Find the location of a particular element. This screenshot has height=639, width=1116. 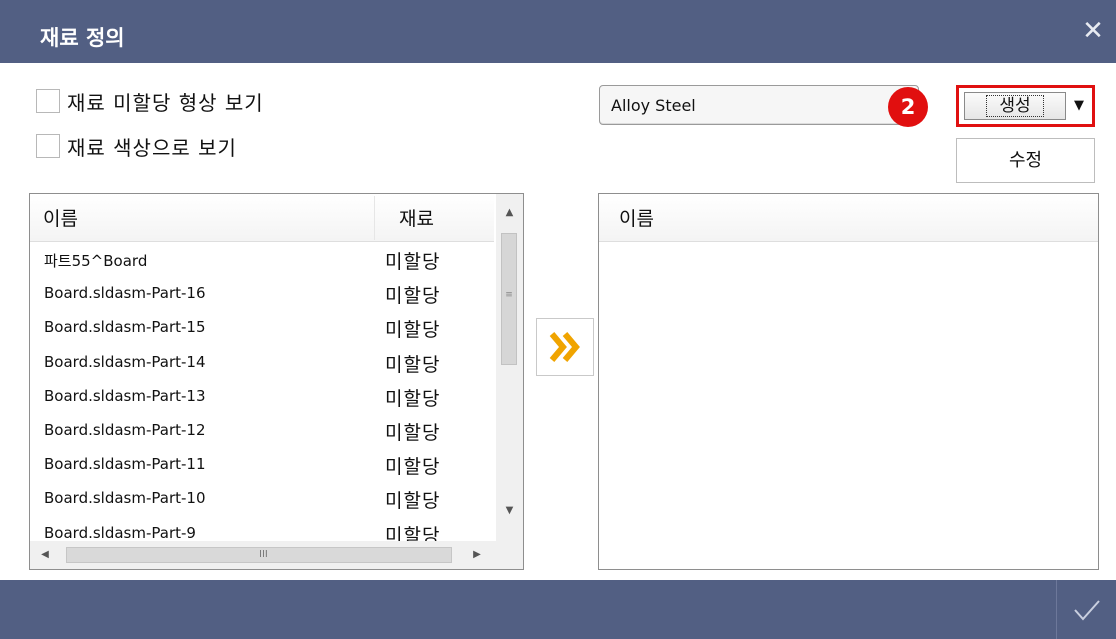

vertical-scrollbar: ▲ ≡ ▼ is located at coordinates (509, 367).